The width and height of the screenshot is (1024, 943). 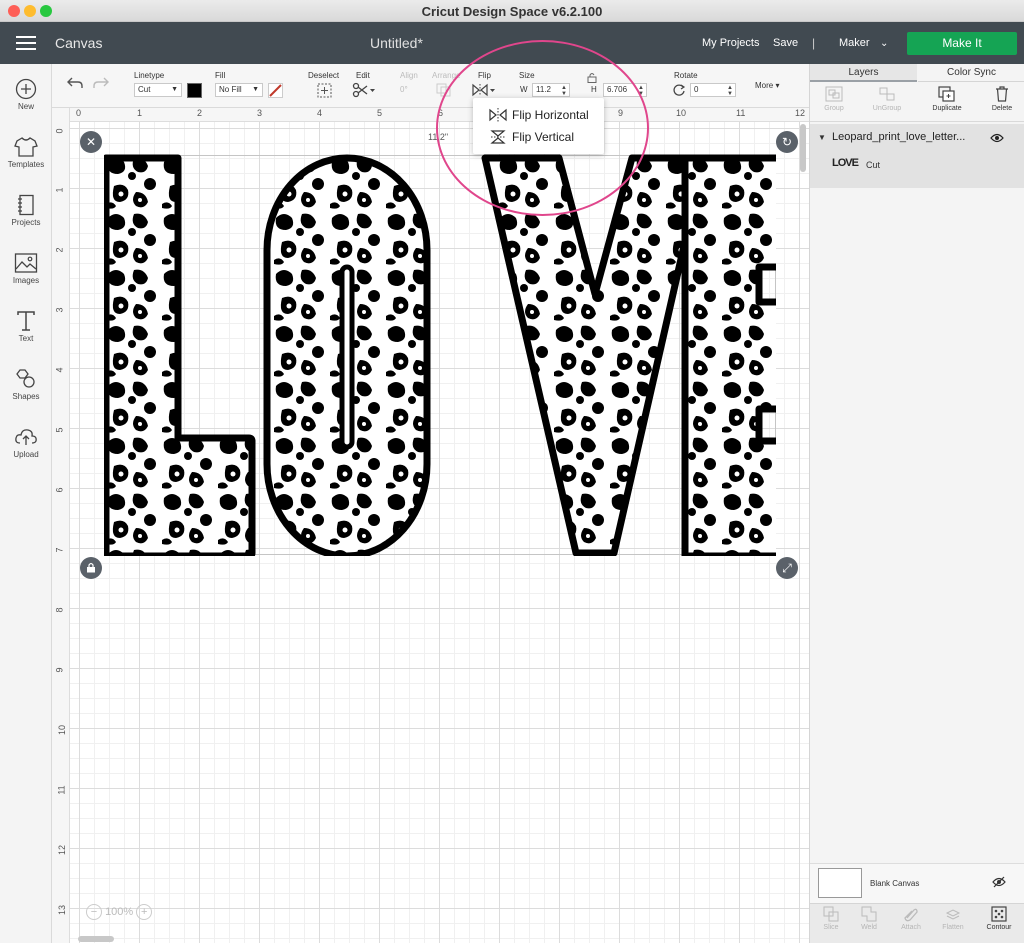 I want to click on weld-button: Weld, so click(x=869, y=918).